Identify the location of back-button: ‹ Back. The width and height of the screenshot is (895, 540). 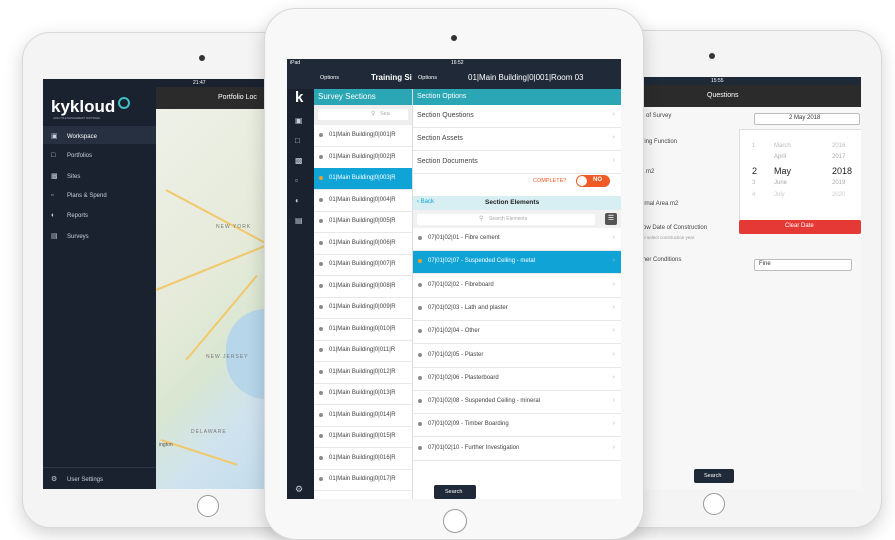
(425, 202).